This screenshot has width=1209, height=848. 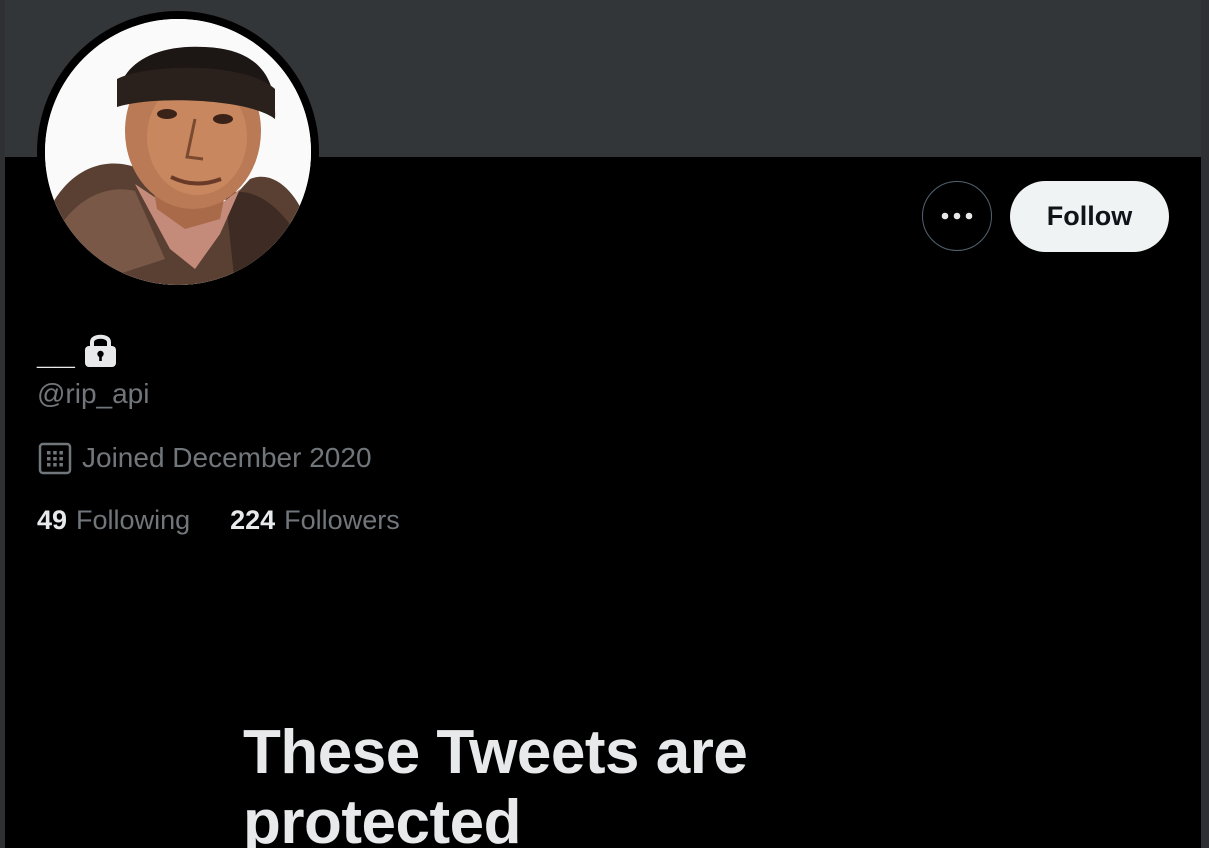 I want to click on followers-link: 224 Followers, so click(x=315, y=520).